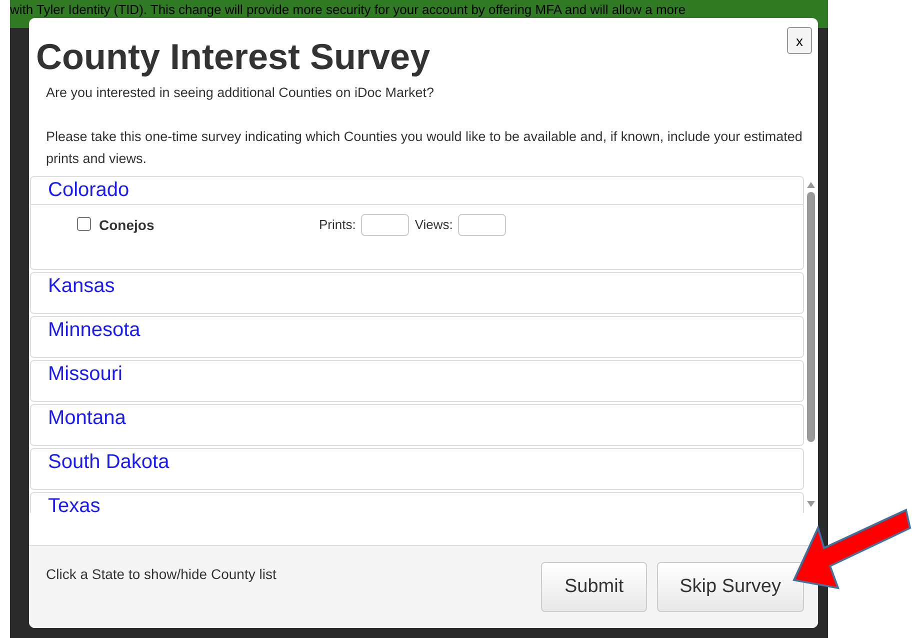  Describe the element at coordinates (417, 337) in the screenshot. I see `state-link: Minnesota` at that location.